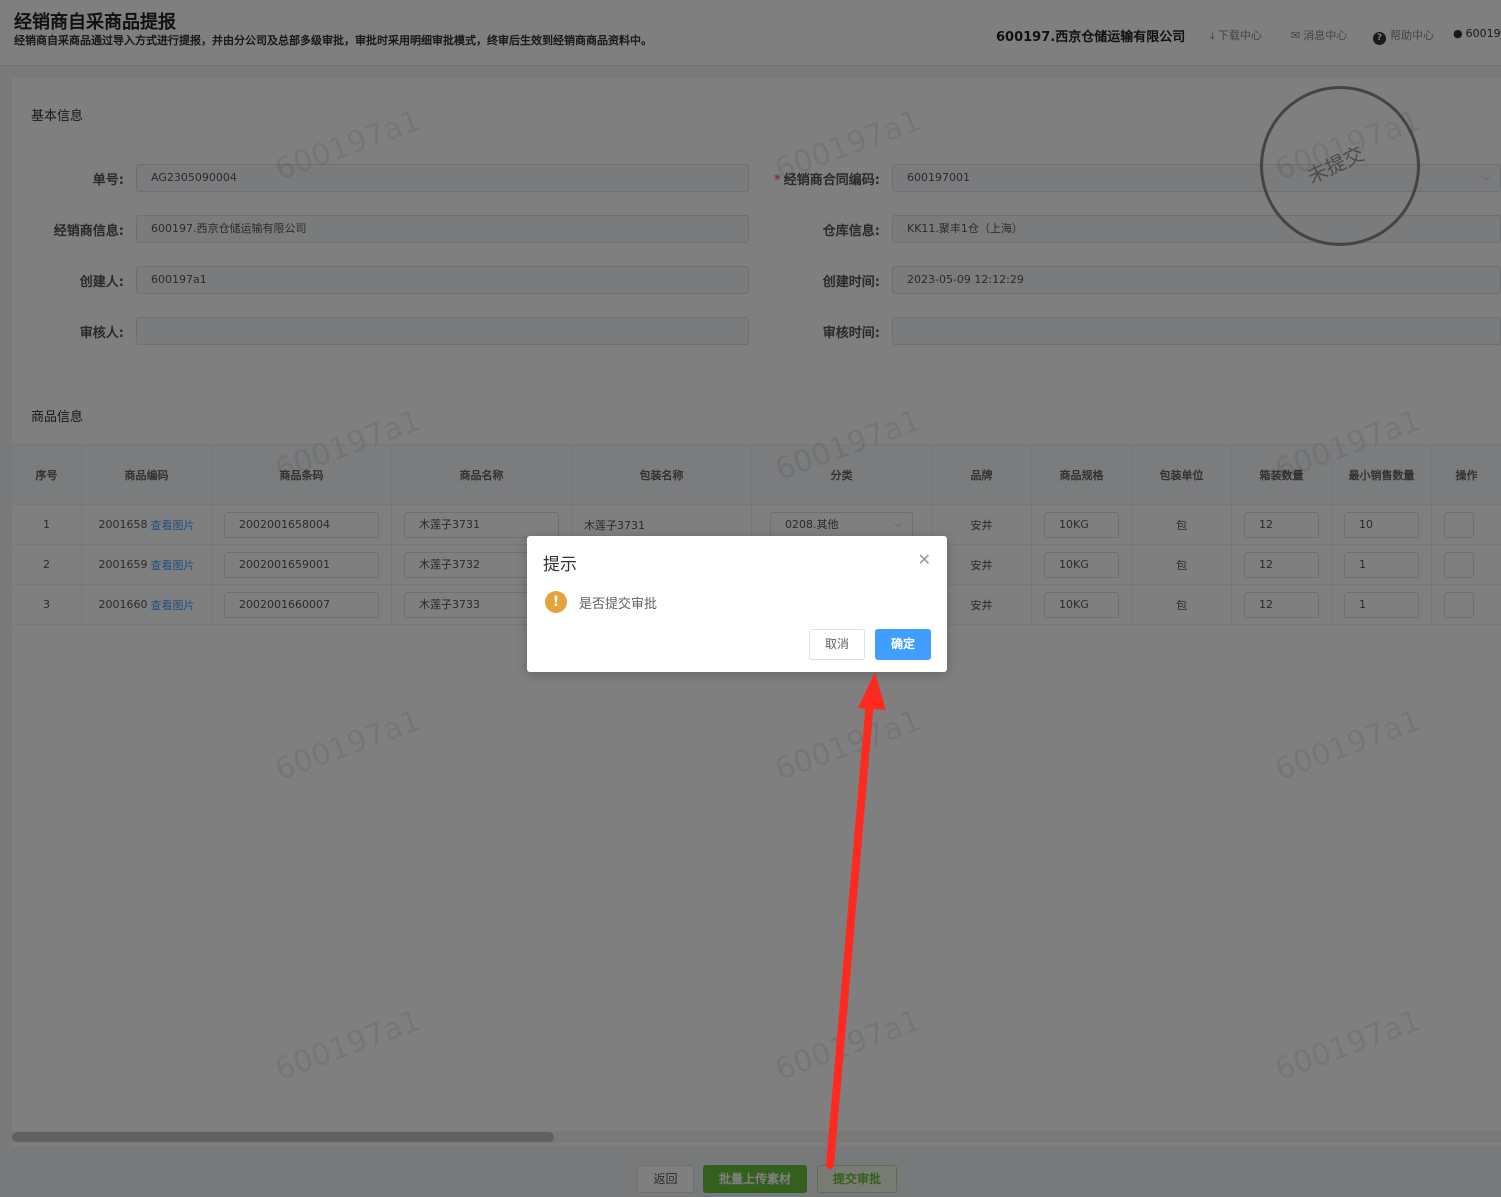 The width and height of the screenshot is (1501, 1197). Describe the element at coordinates (618, 604) in the screenshot. I see `dialog-message: 是否提交审批` at that location.